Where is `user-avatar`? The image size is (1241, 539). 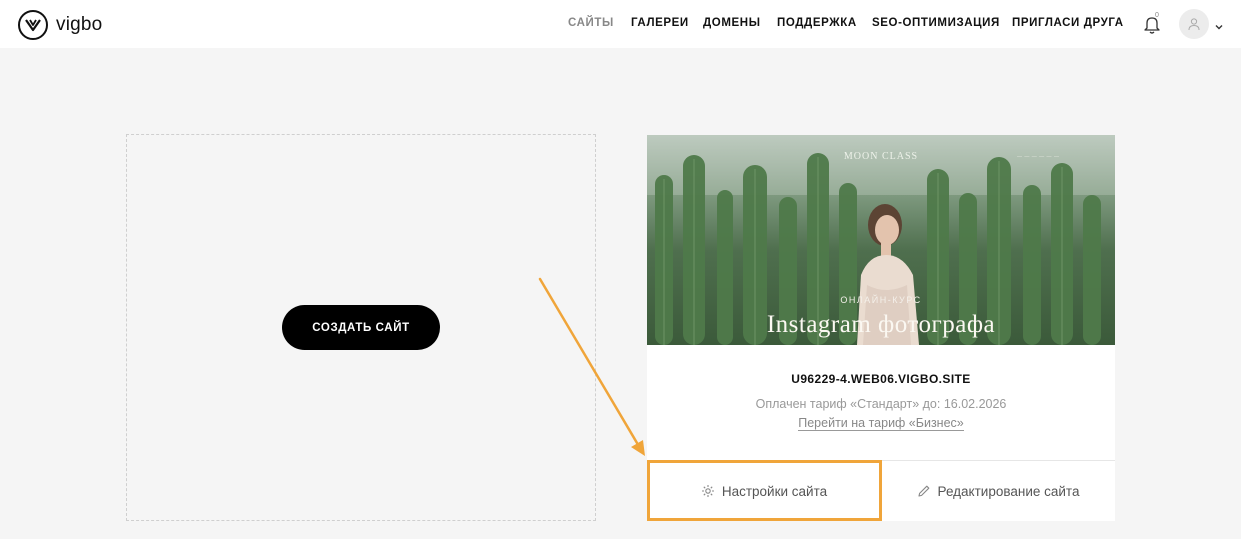 user-avatar is located at coordinates (1194, 24).